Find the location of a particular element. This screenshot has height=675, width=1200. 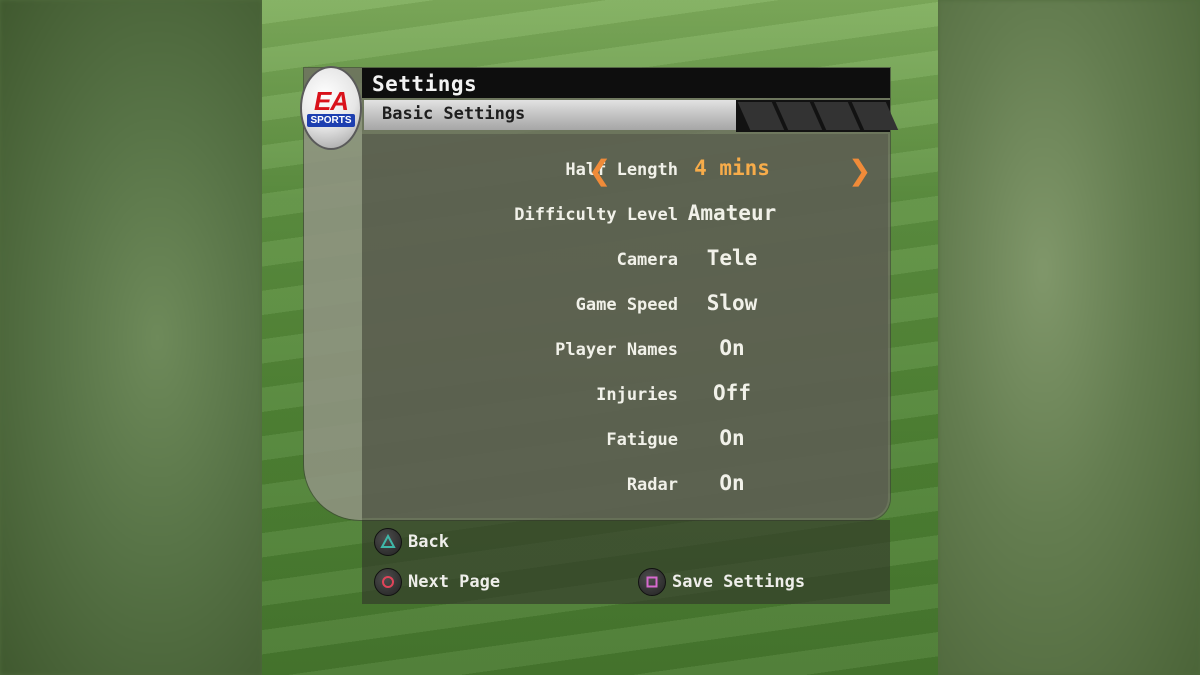

setting-value: Off is located at coordinates (732, 393).